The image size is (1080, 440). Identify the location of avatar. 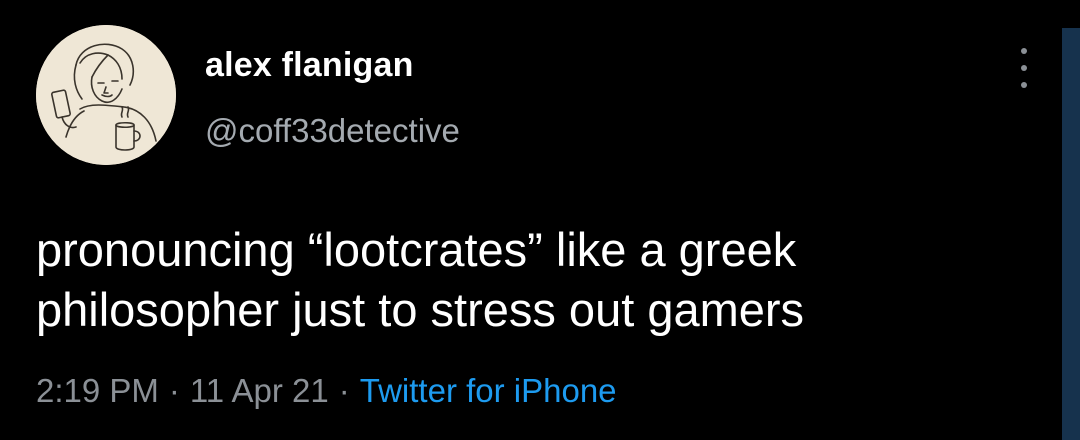
(106, 95).